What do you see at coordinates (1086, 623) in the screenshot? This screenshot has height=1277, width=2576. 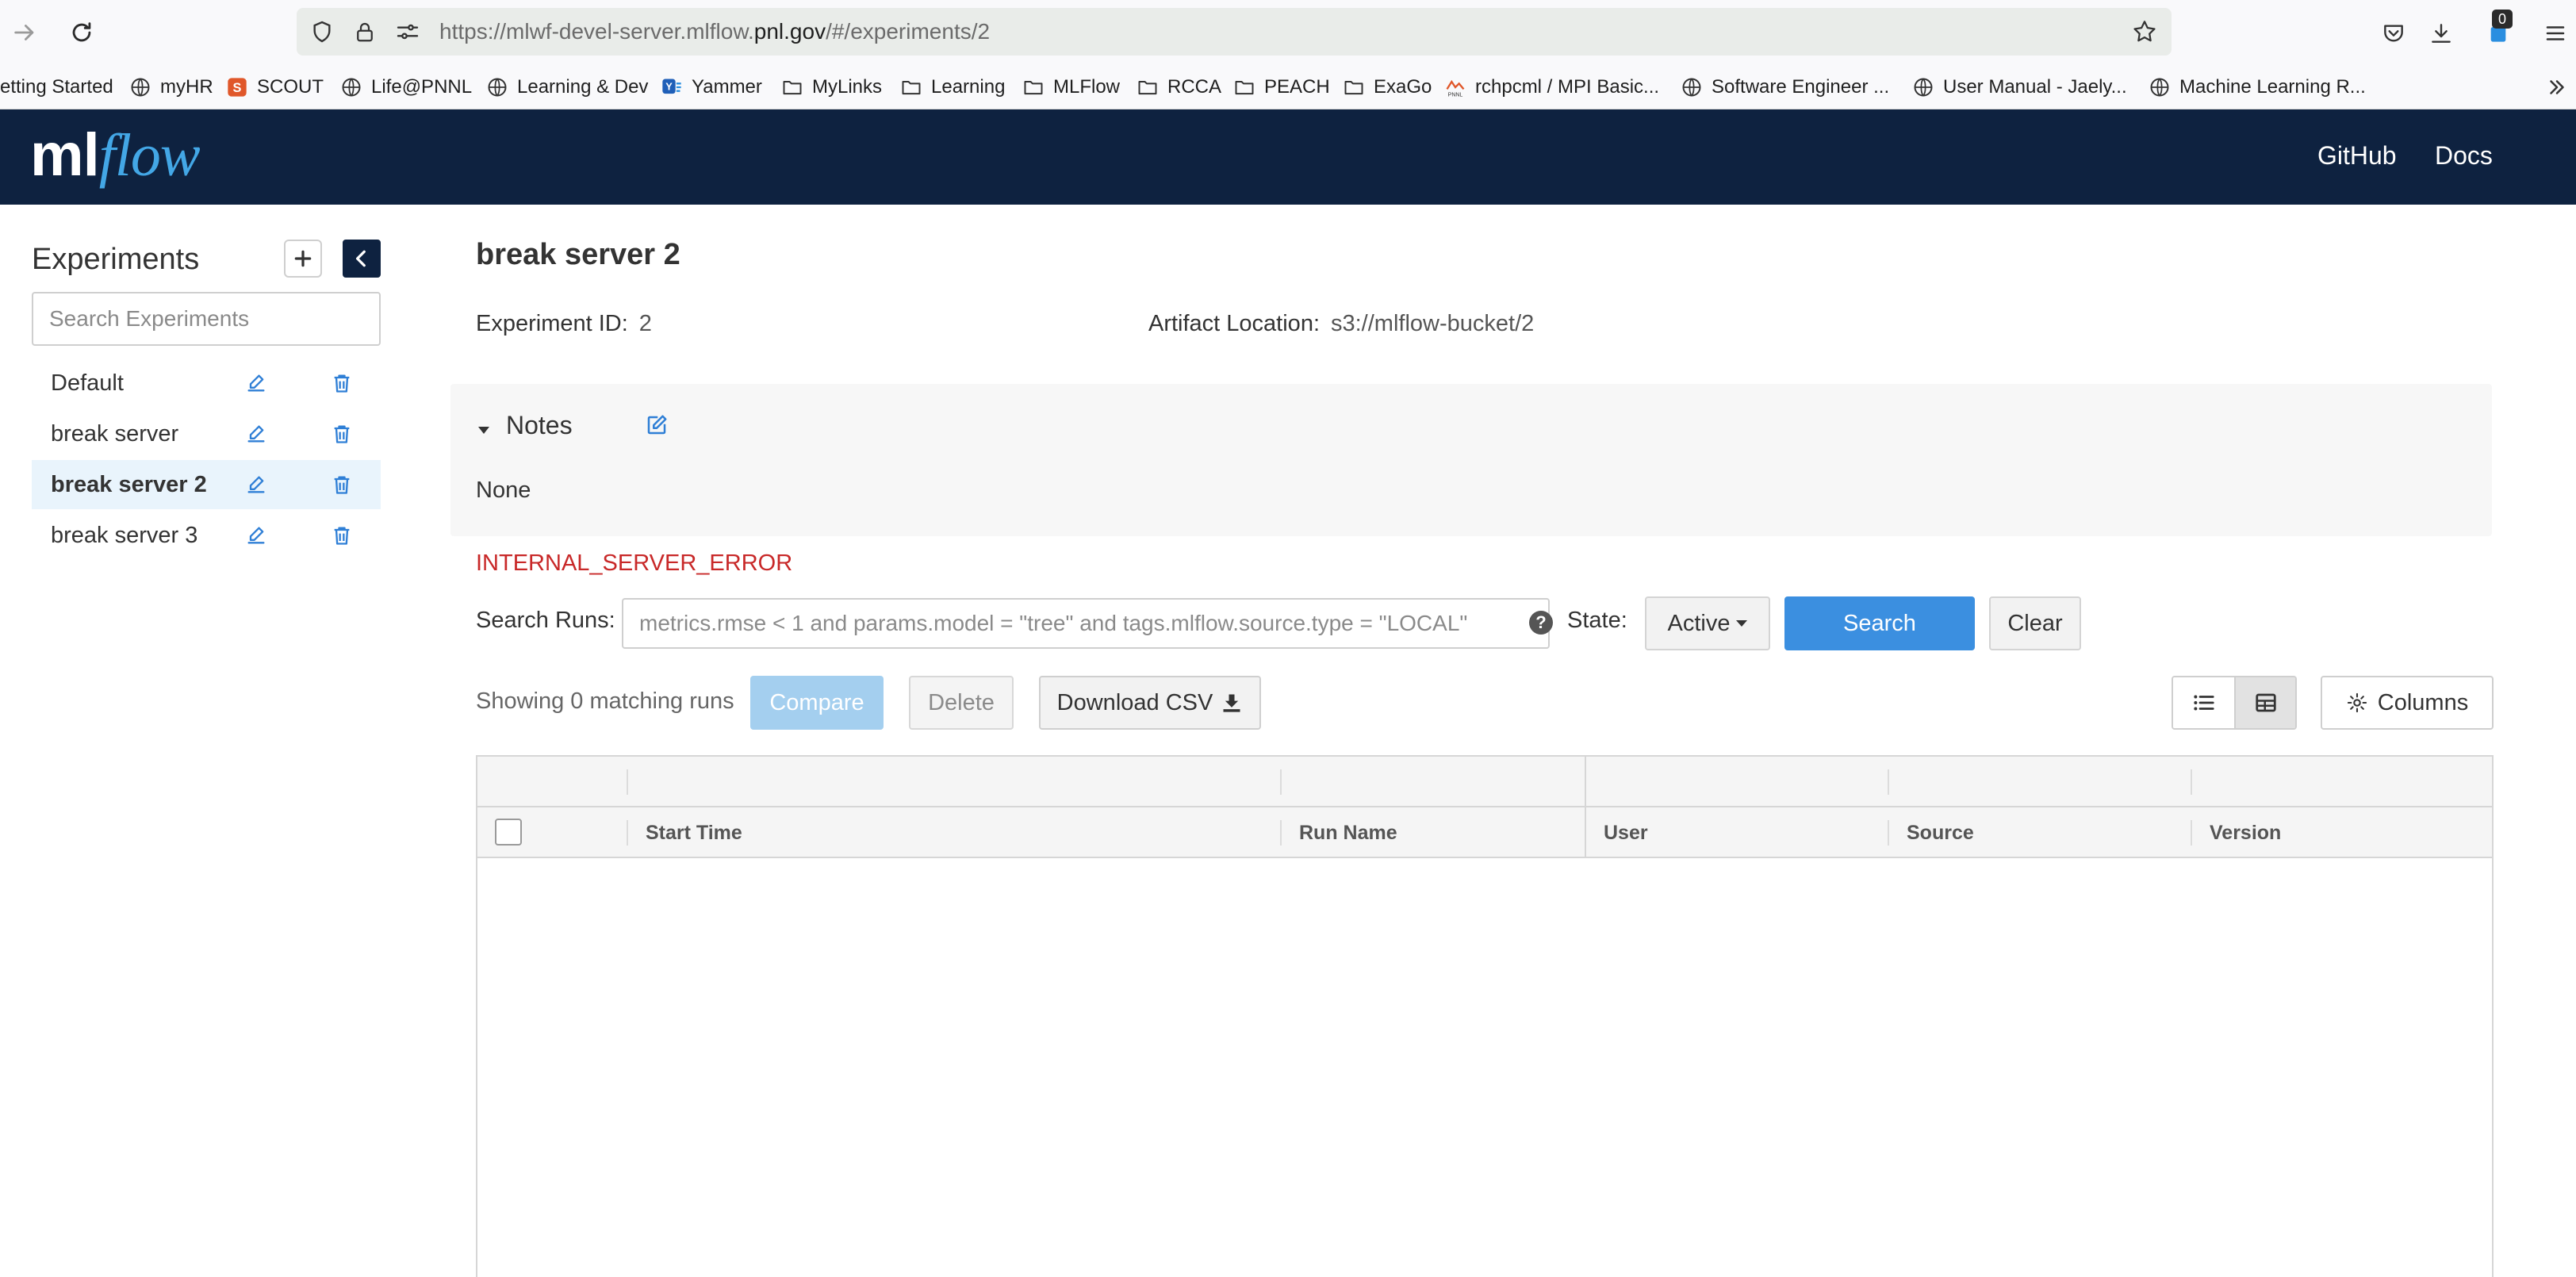 I see `search-runs-input` at bounding box center [1086, 623].